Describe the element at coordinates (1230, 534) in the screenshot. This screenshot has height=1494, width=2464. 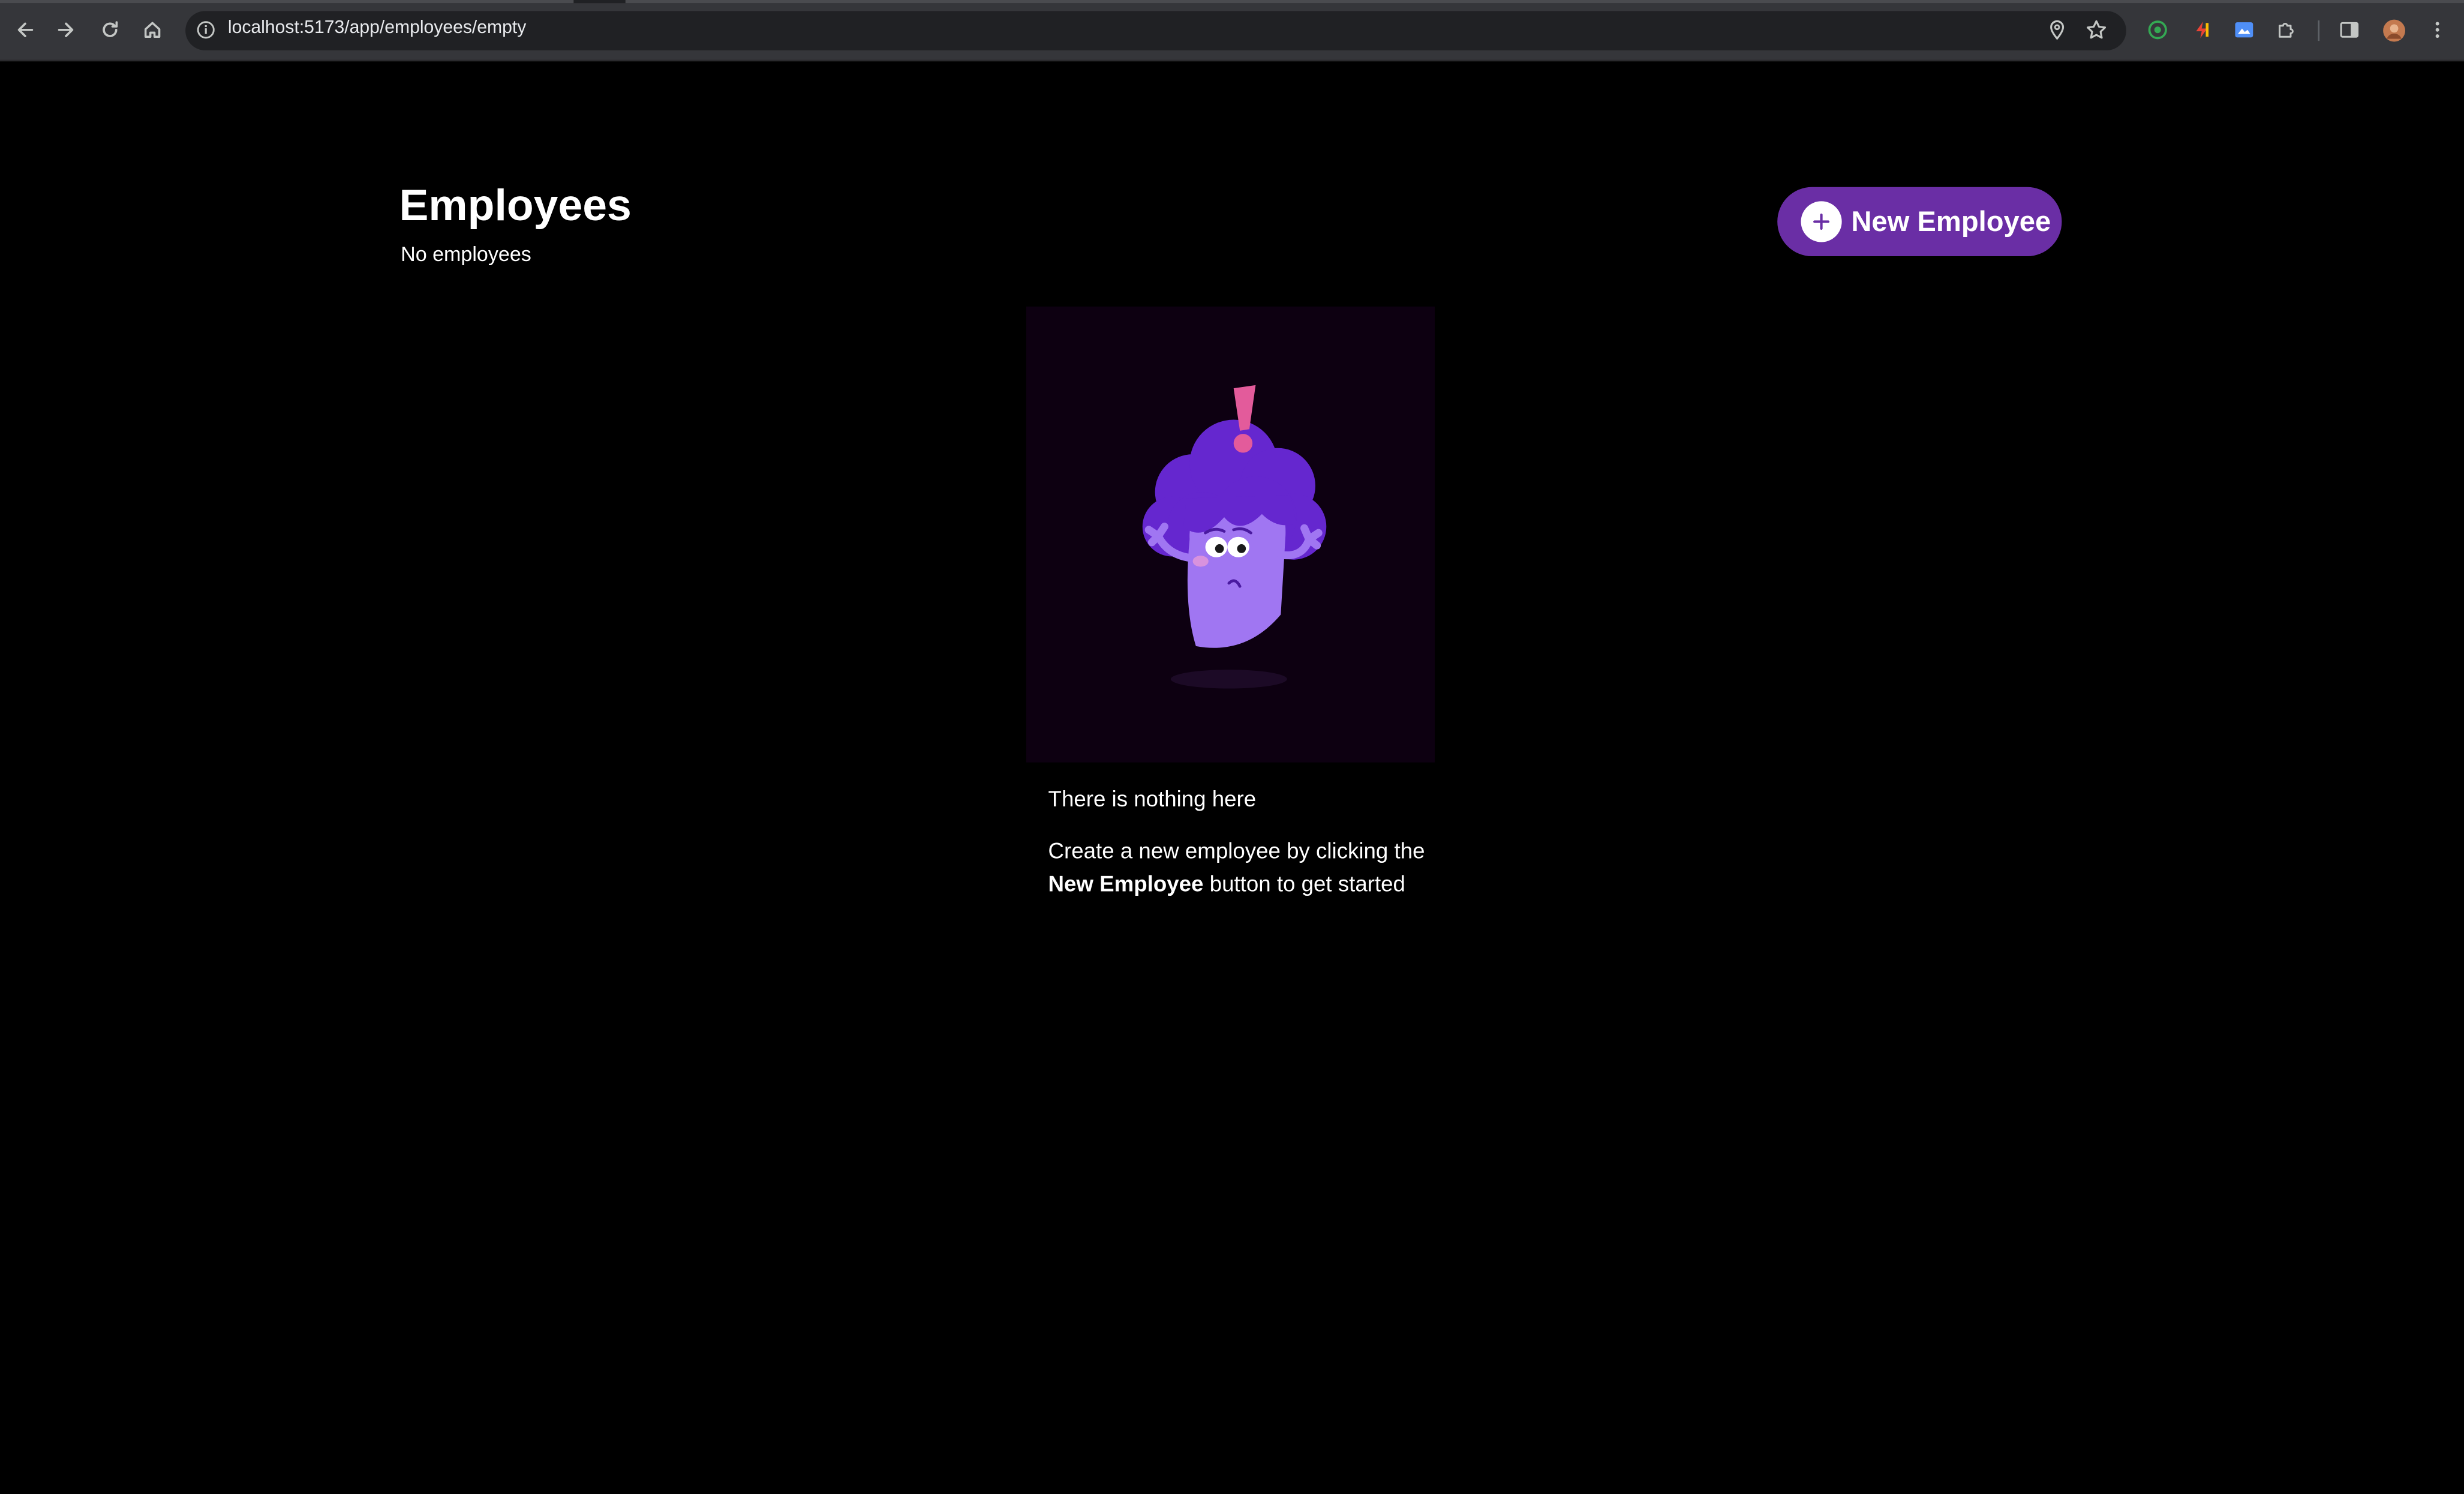
I see `empty-state-illustration` at that location.